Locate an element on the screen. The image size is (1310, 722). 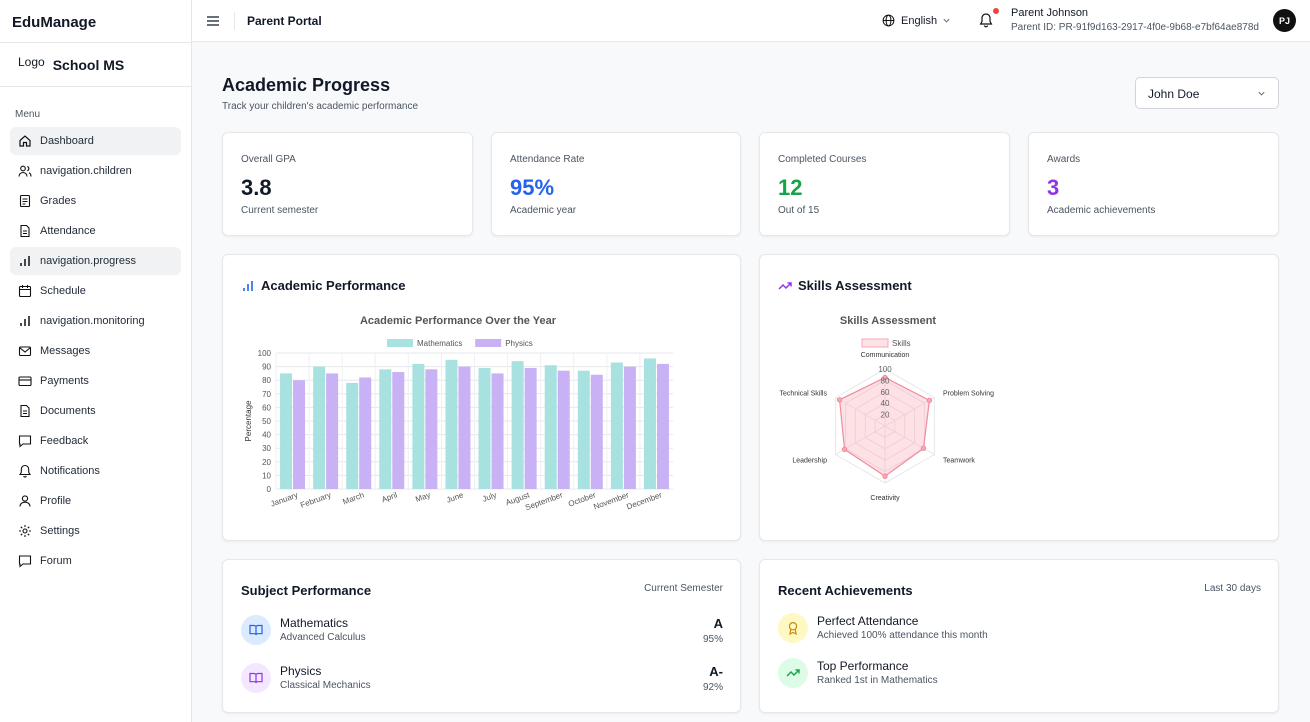
subject-percent: 95% is located at coordinates (712, 639).